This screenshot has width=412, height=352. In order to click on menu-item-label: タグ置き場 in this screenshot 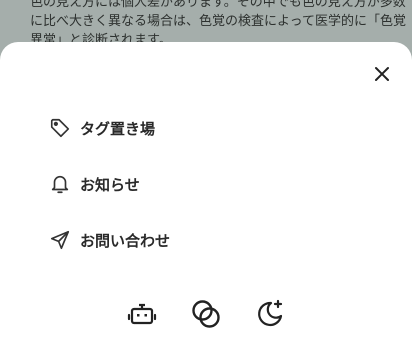, I will do `click(118, 128)`.